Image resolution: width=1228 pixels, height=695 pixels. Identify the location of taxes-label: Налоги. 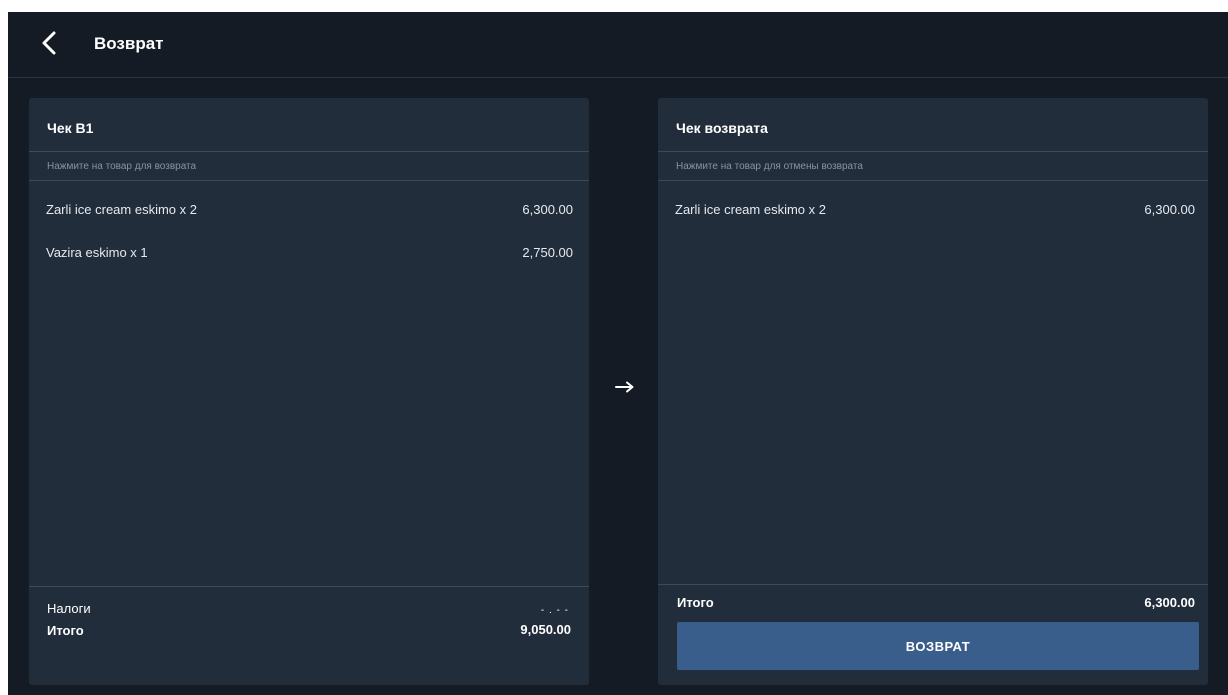
(69, 608).